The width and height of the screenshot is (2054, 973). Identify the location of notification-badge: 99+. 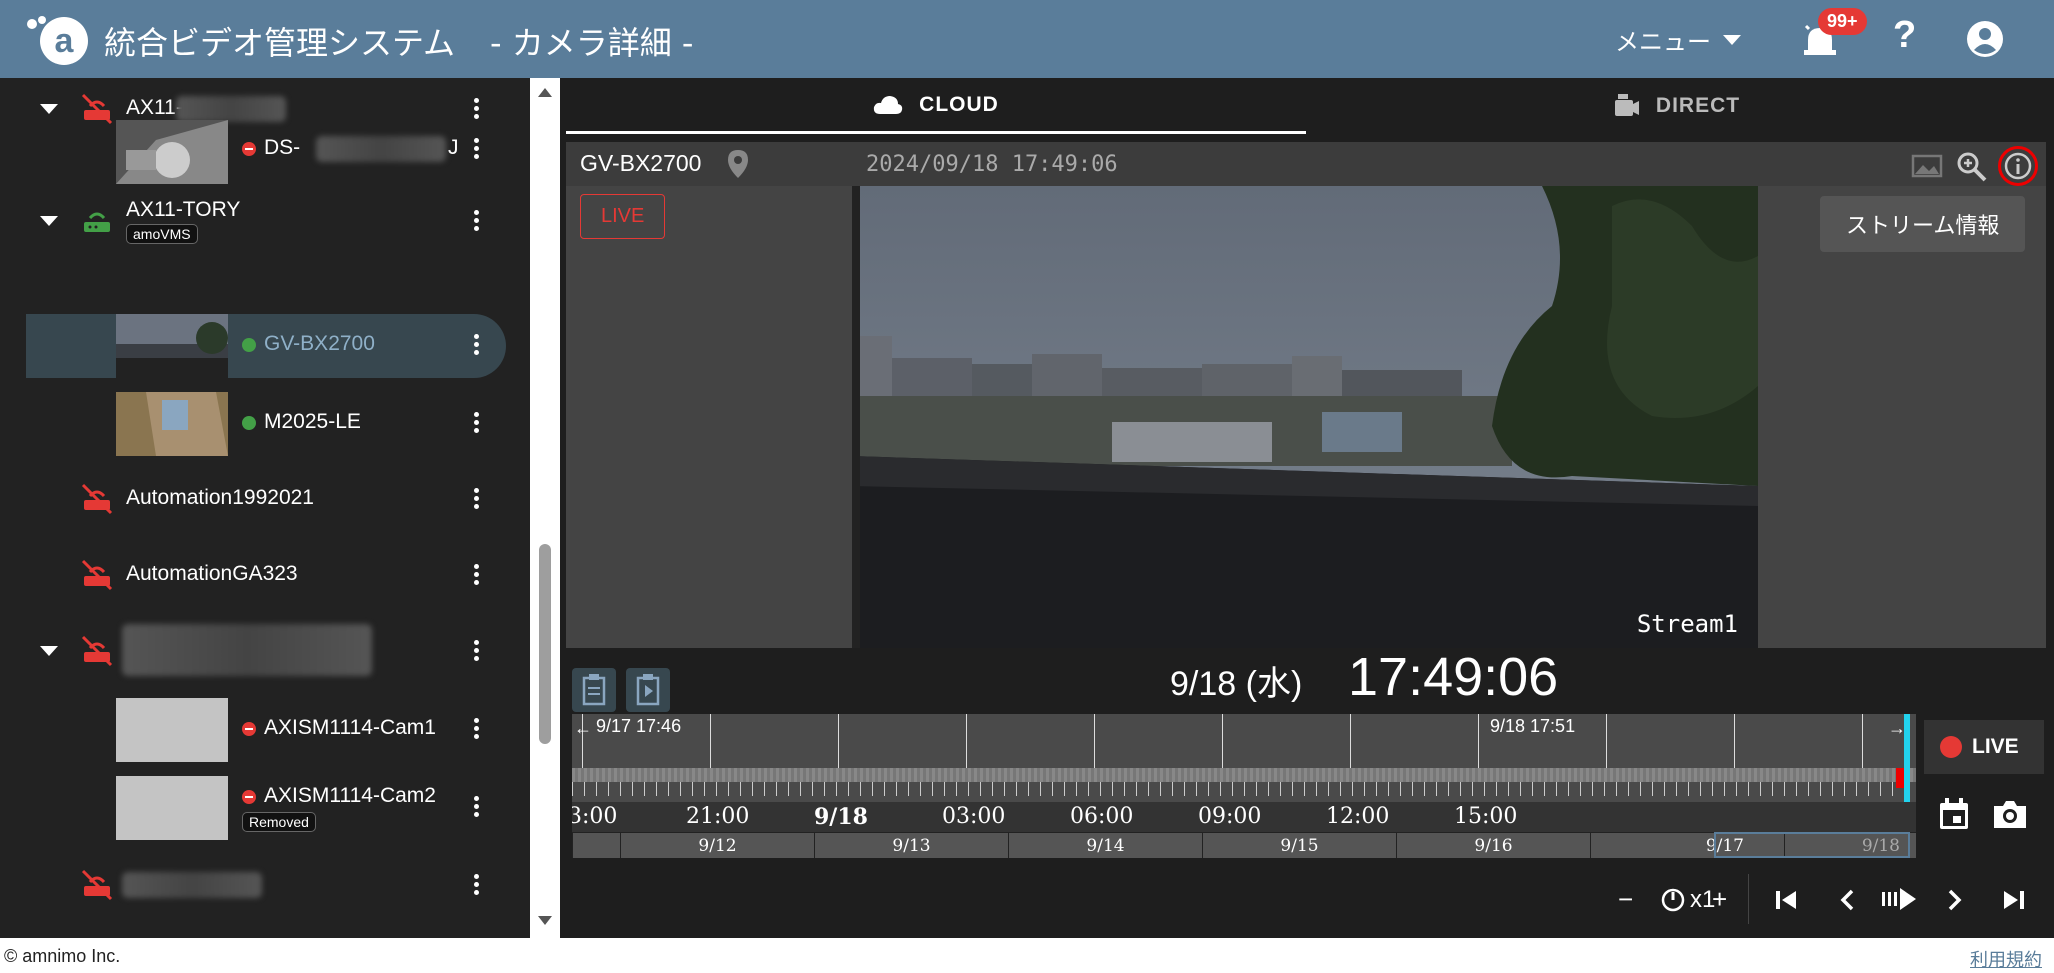
(1842, 21).